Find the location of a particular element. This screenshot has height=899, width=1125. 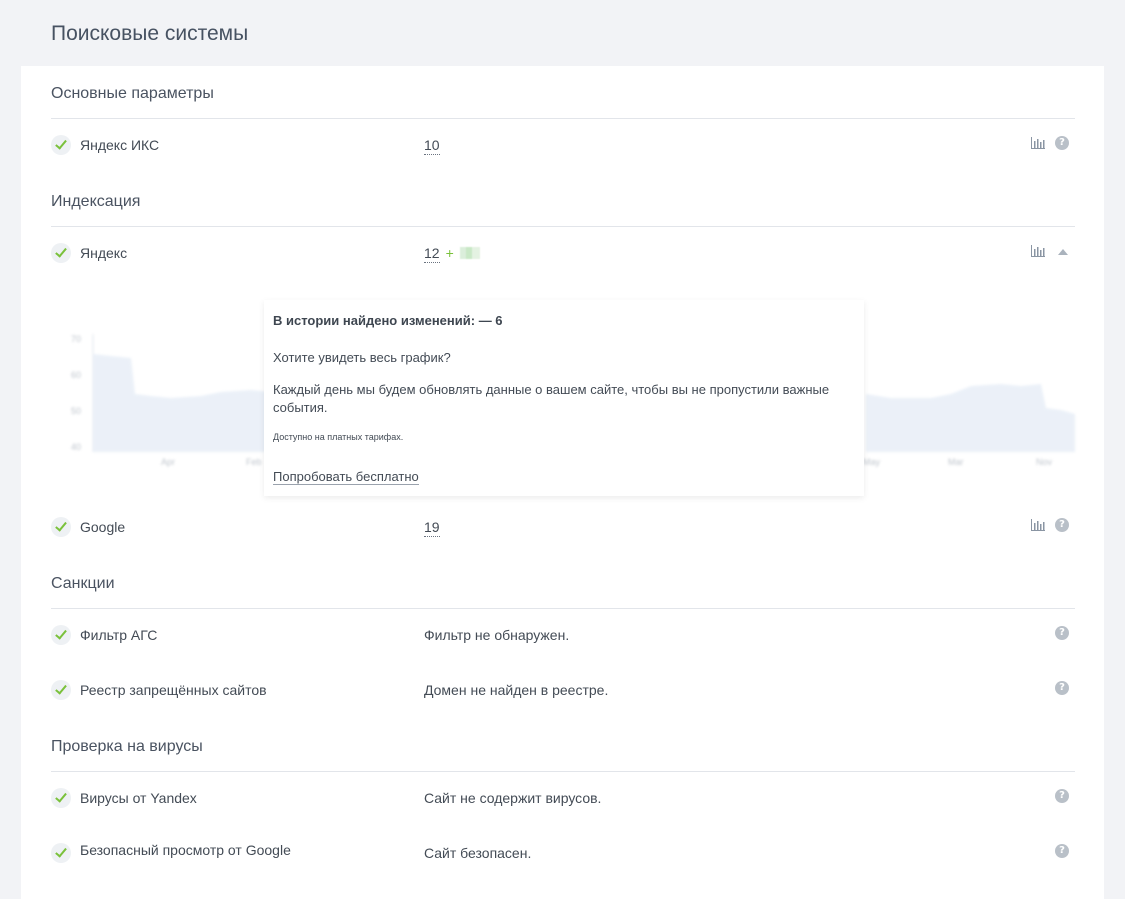

y-tick-label: 60 is located at coordinates (76, 375).